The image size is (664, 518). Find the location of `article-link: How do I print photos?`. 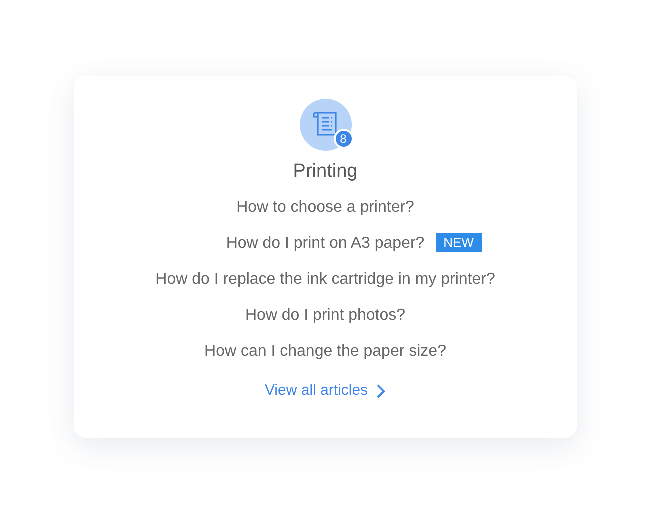

article-link: How do I print photos? is located at coordinates (325, 315).